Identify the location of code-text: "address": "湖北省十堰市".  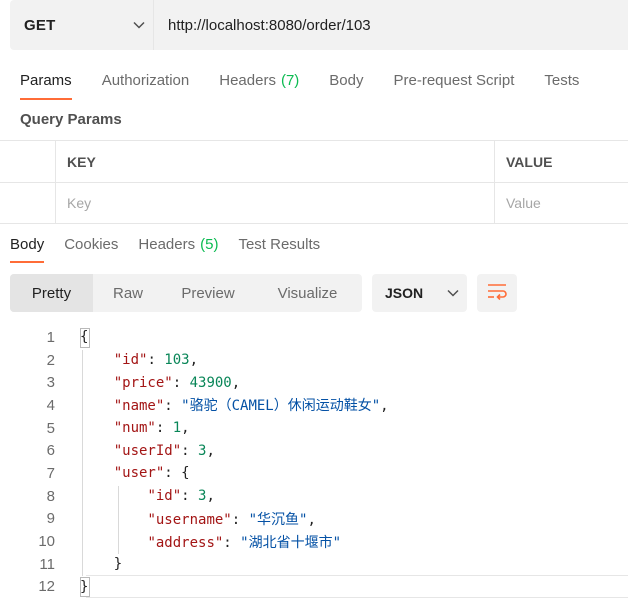
(210, 542).